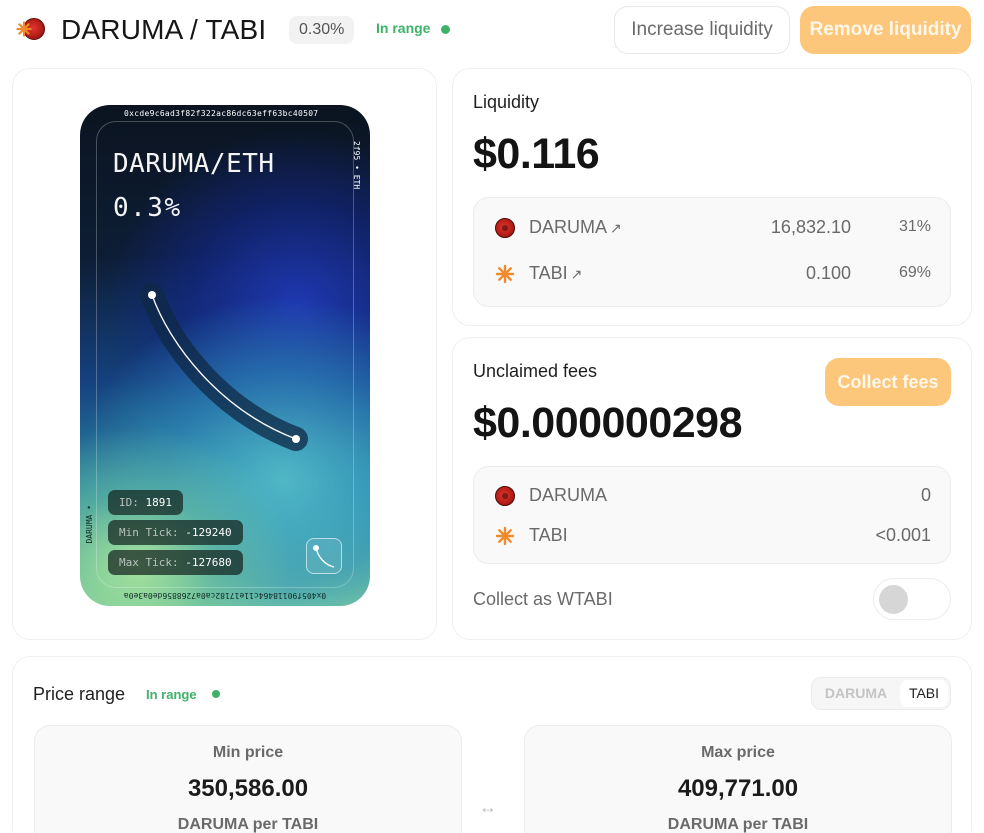 The height and width of the screenshot is (833, 984). I want to click on fees-token-row-daruma: DARUMA 0, so click(713, 496).